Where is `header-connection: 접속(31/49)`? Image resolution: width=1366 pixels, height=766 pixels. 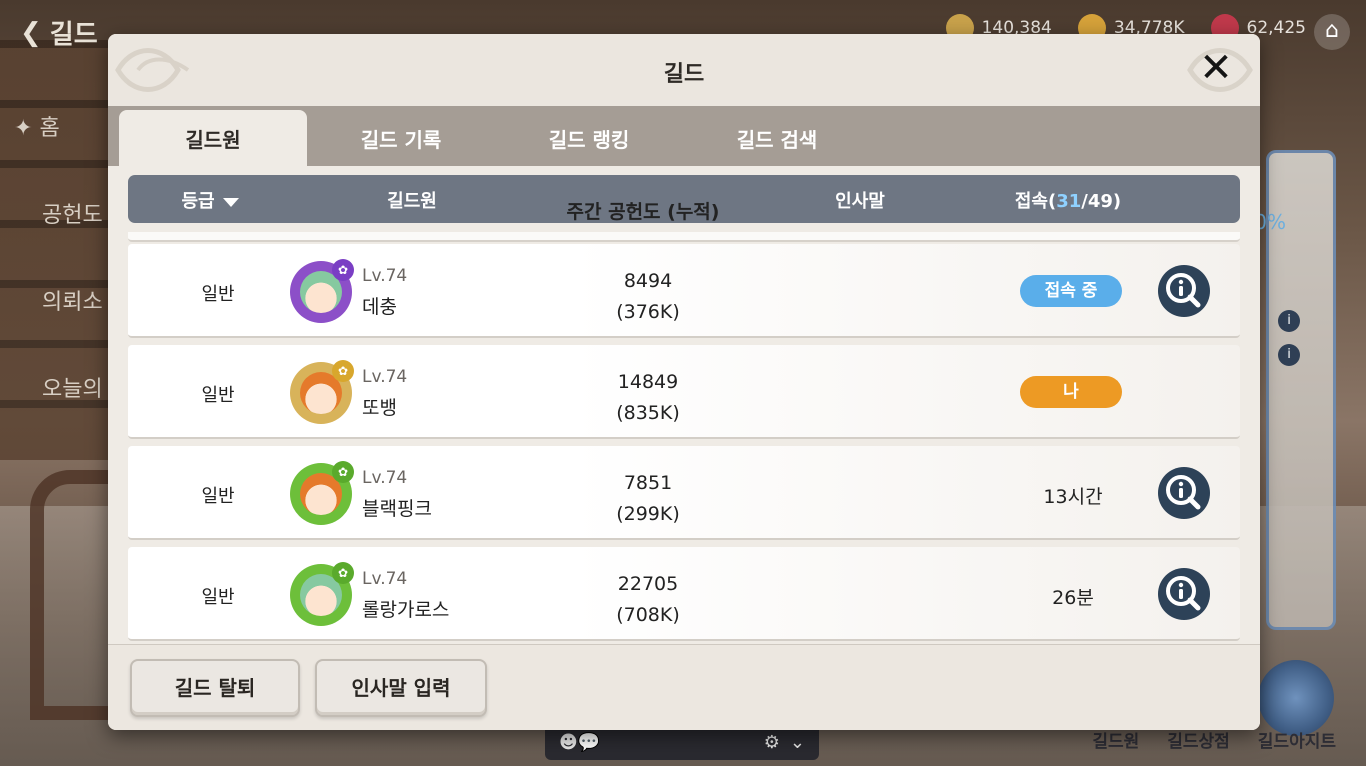
header-connection: 접속(31/49) is located at coordinates (1068, 201).